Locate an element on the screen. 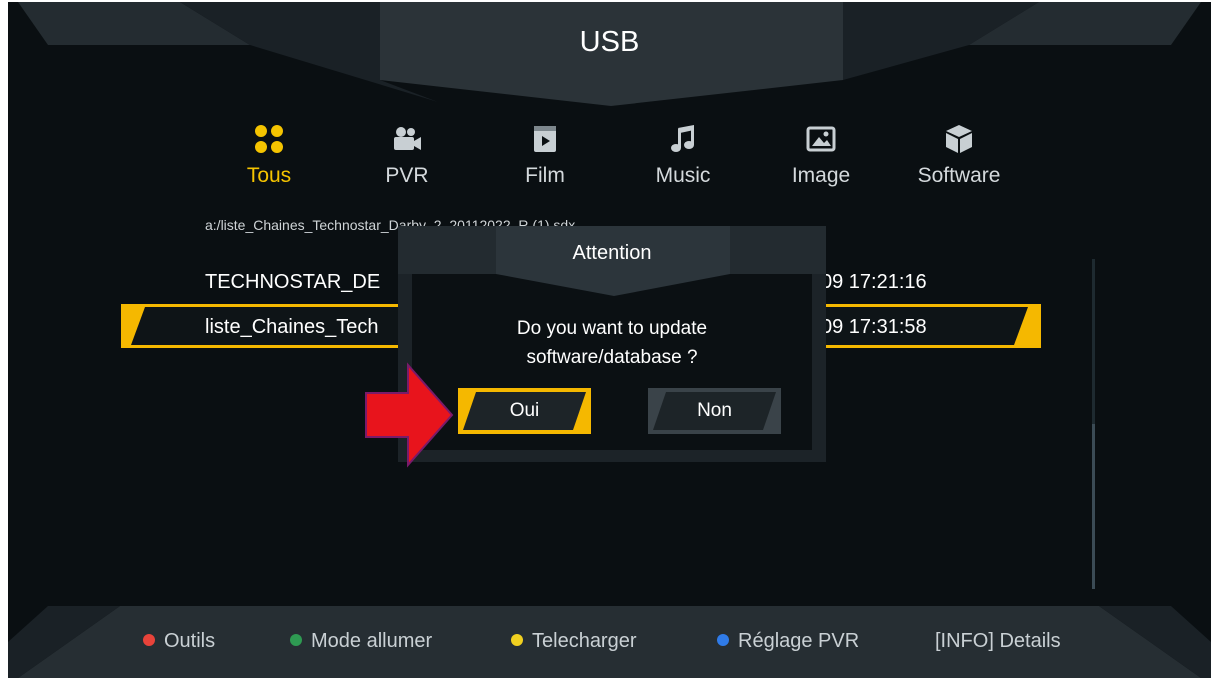 This screenshot has width=1217, height=680. footer-info-details: [INFO] Details is located at coordinates (998, 641).